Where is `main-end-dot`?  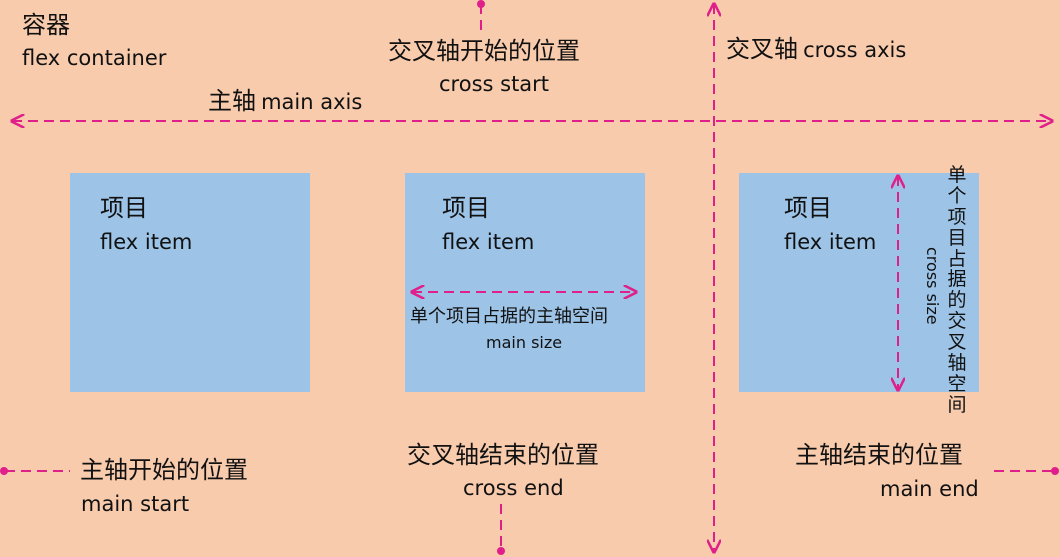 main-end-dot is located at coordinates (1055, 471).